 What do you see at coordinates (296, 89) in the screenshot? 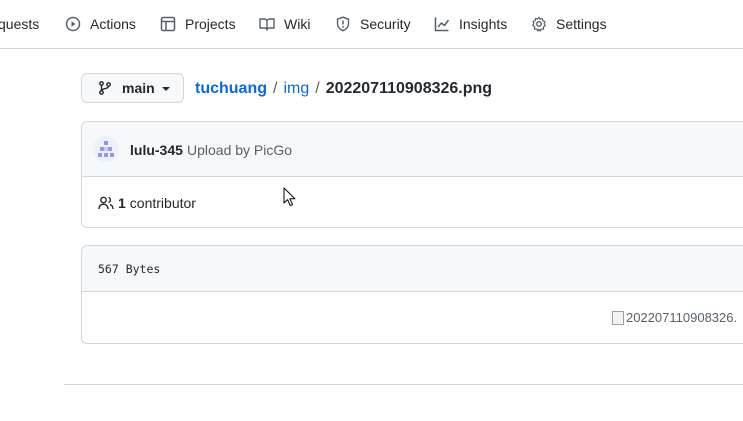
I see `breadcrumb-dir-link: img` at bounding box center [296, 89].